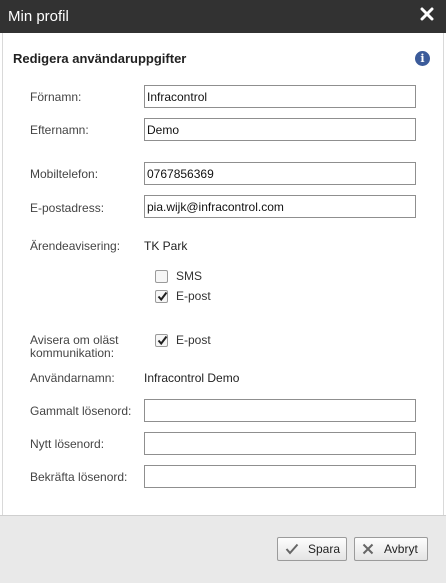  I want to click on last-name-label: Efternamn:, so click(59, 130).